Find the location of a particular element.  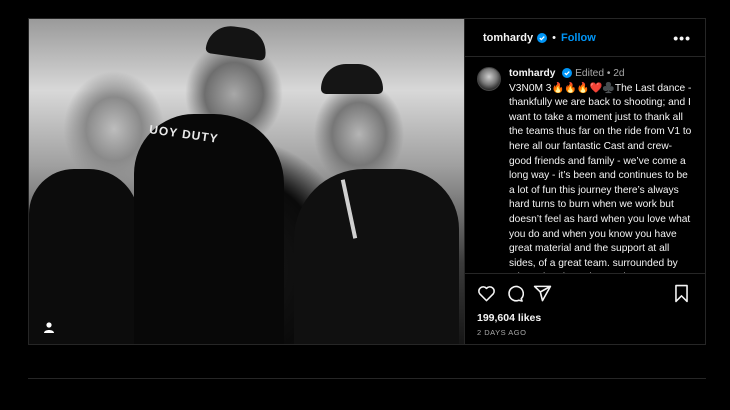

post-timestamp: 2 DAYS AGO is located at coordinates (584, 332).